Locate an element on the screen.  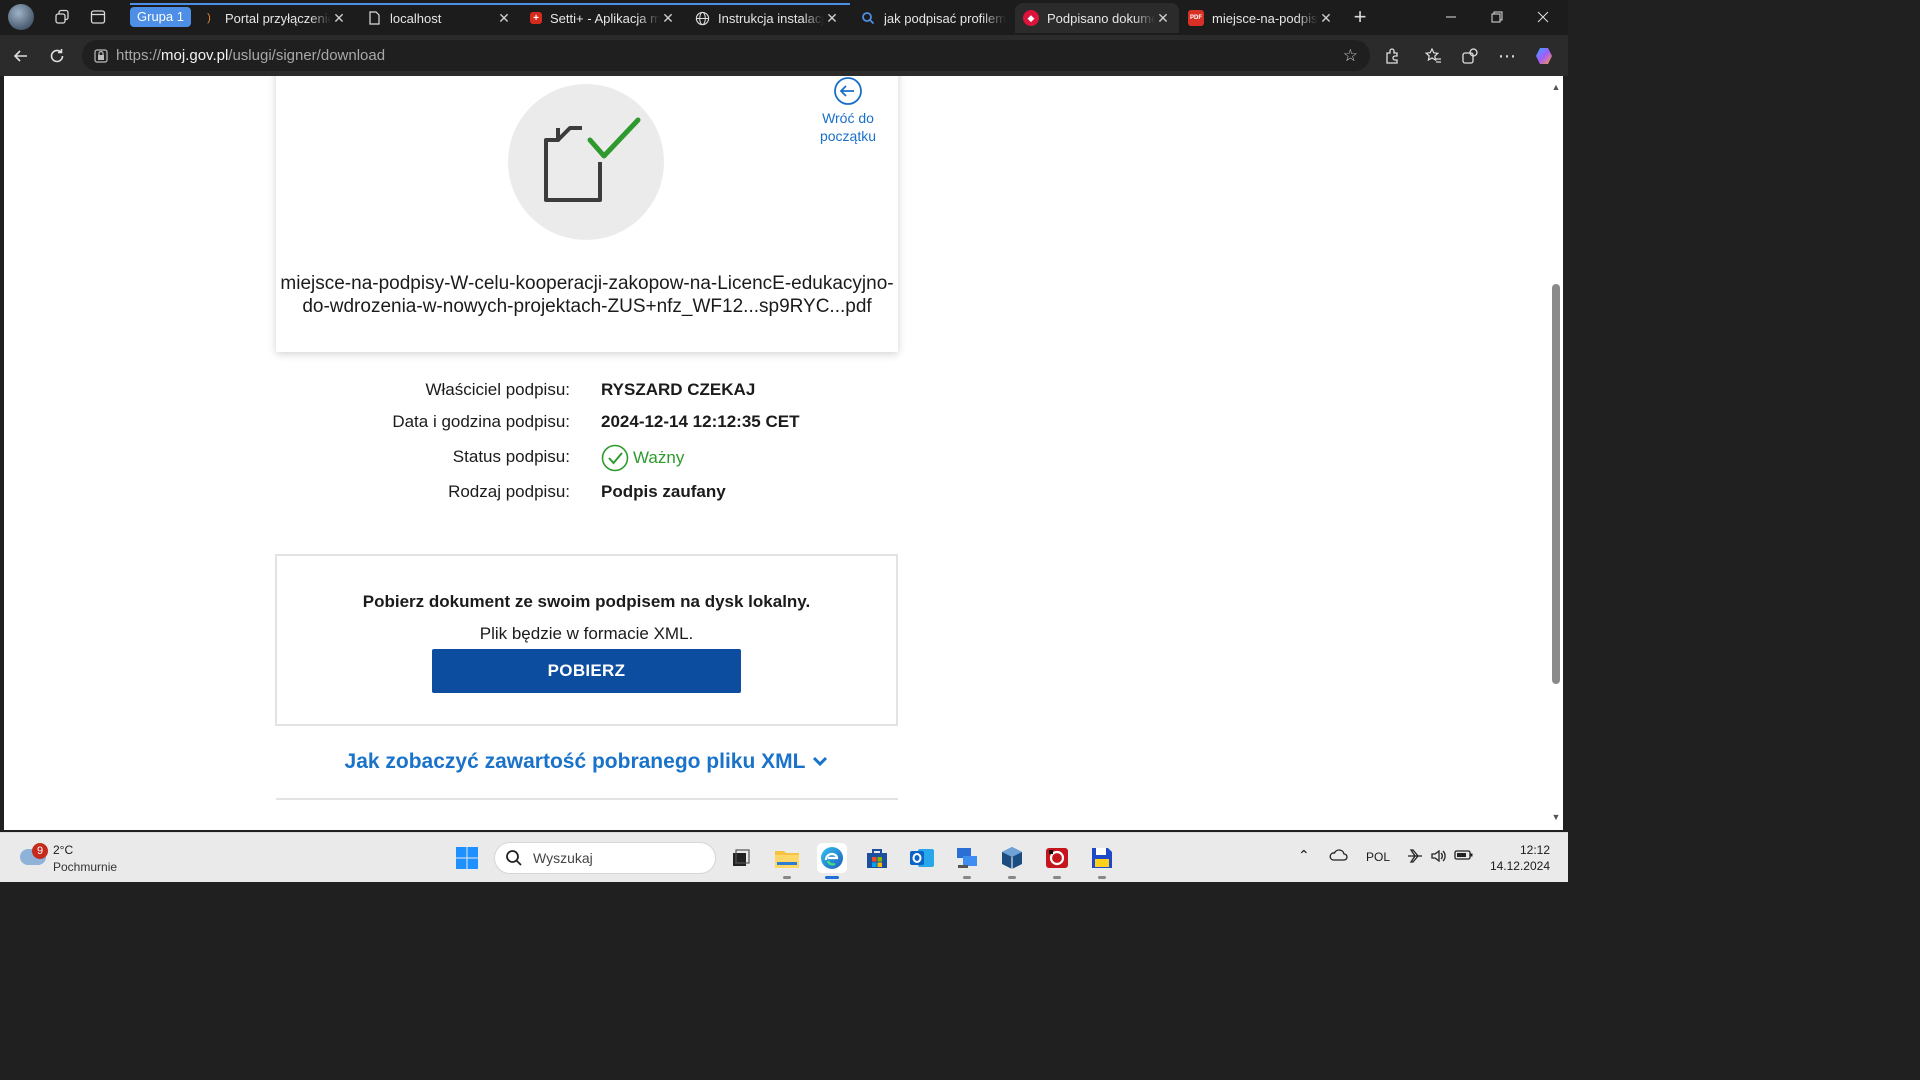
status-value-group: Ważny is located at coordinates (642, 458).